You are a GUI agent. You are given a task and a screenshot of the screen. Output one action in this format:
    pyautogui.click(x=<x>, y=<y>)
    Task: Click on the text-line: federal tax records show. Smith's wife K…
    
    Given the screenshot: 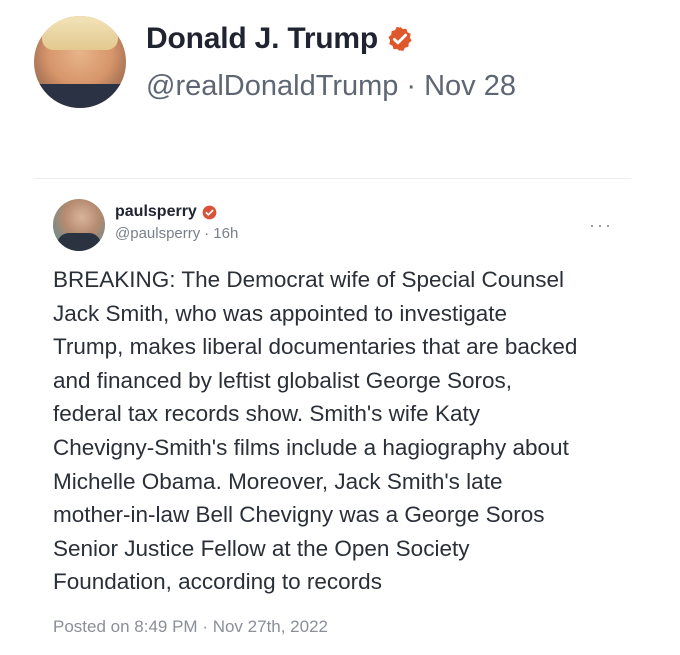 What is the action you would take?
    pyautogui.click(x=266, y=414)
    